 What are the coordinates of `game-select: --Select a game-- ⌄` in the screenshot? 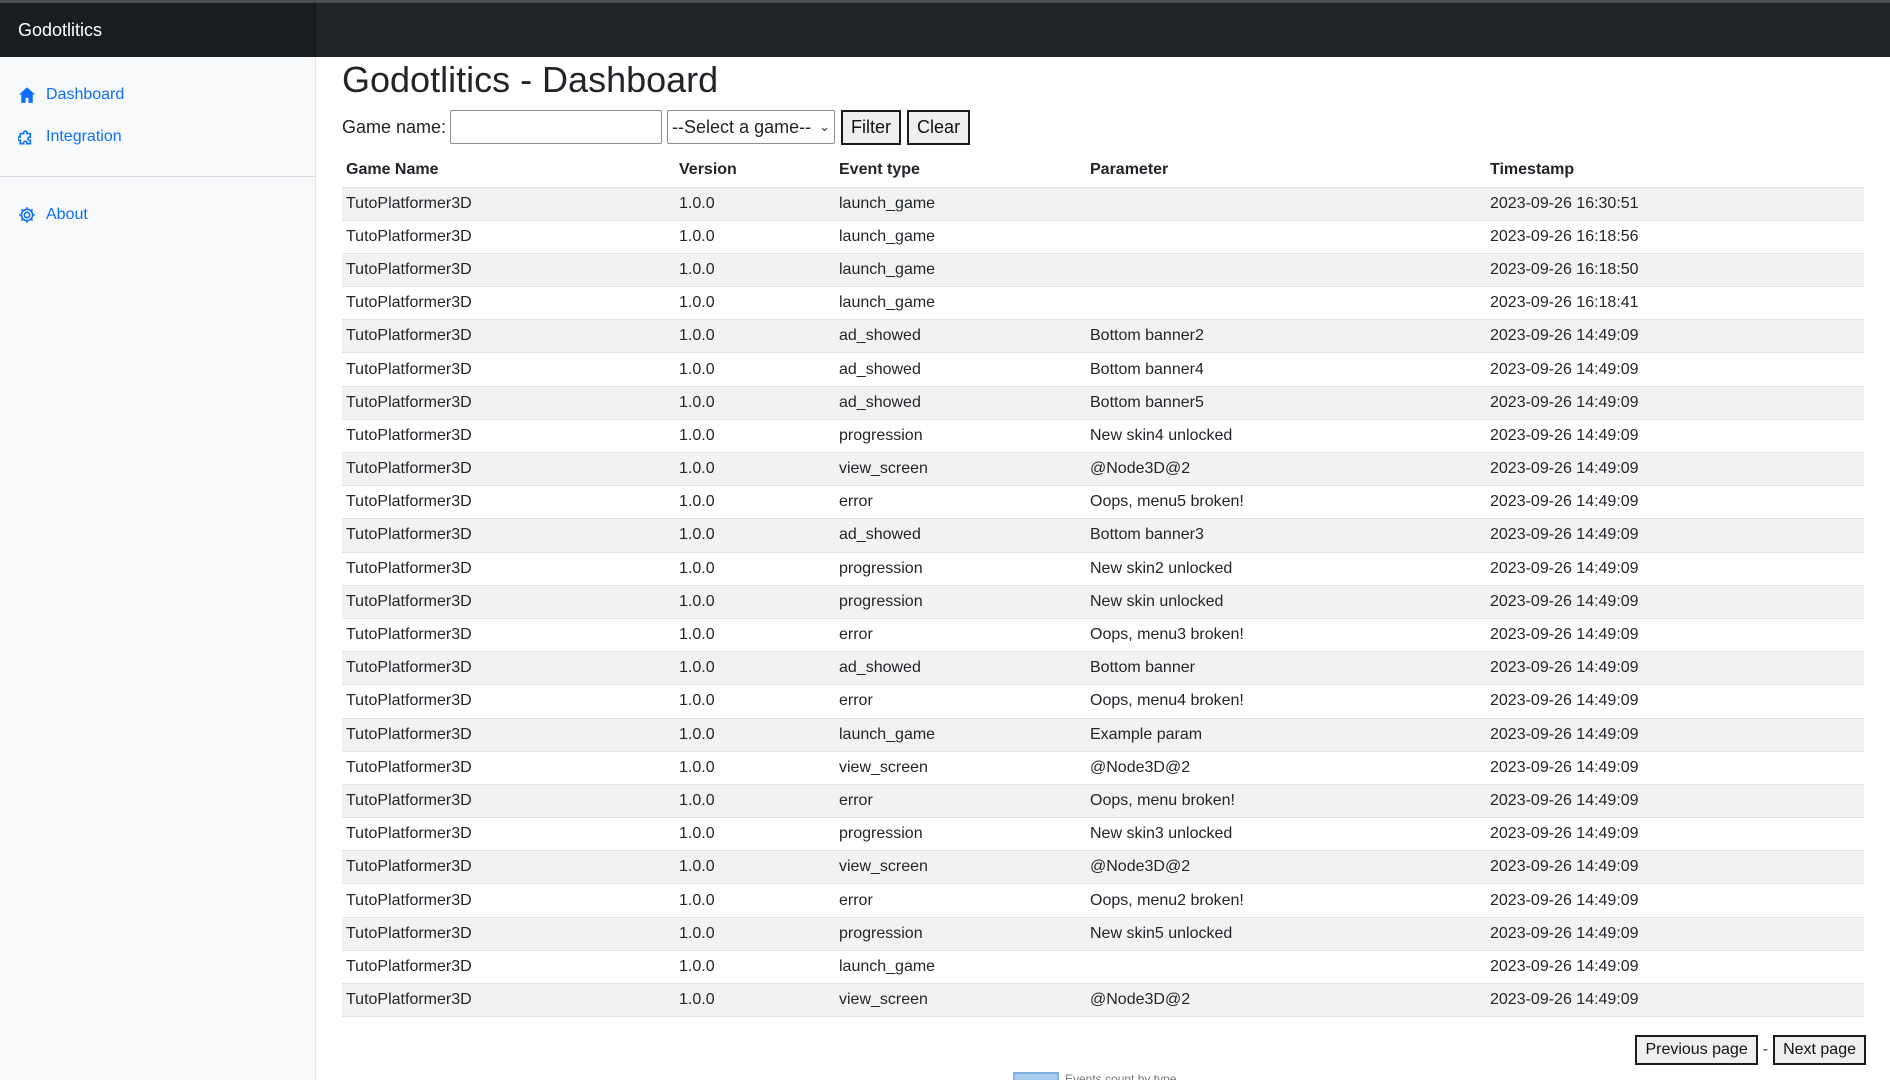 It's located at (751, 127).